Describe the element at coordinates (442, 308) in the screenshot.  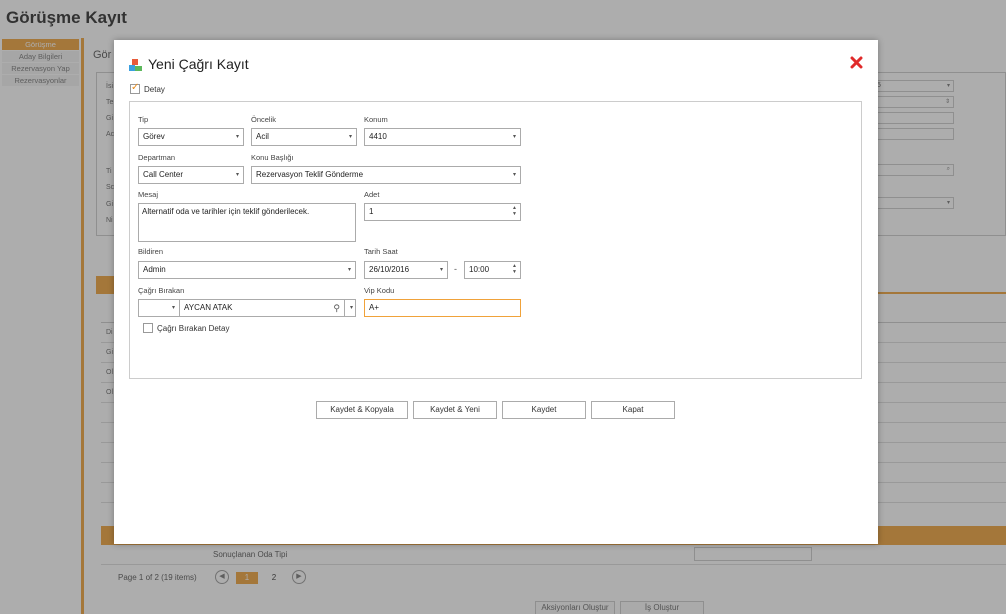
I see `vip-input: A+` at that location.